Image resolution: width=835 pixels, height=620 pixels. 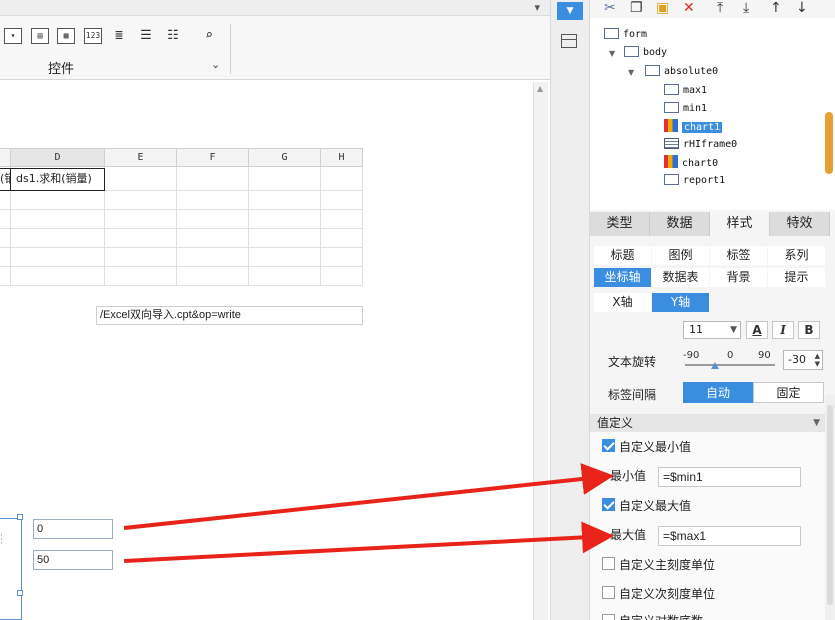 What do you see at coordinates (707, 423) in the screenshot?
I see `value-definition-header: 值定义 ▼` at bounding box center [707, 423].